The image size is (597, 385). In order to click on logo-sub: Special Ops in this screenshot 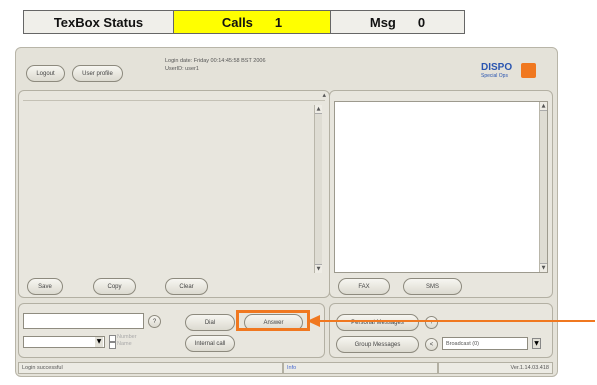, I will do `click(494, 76)`.